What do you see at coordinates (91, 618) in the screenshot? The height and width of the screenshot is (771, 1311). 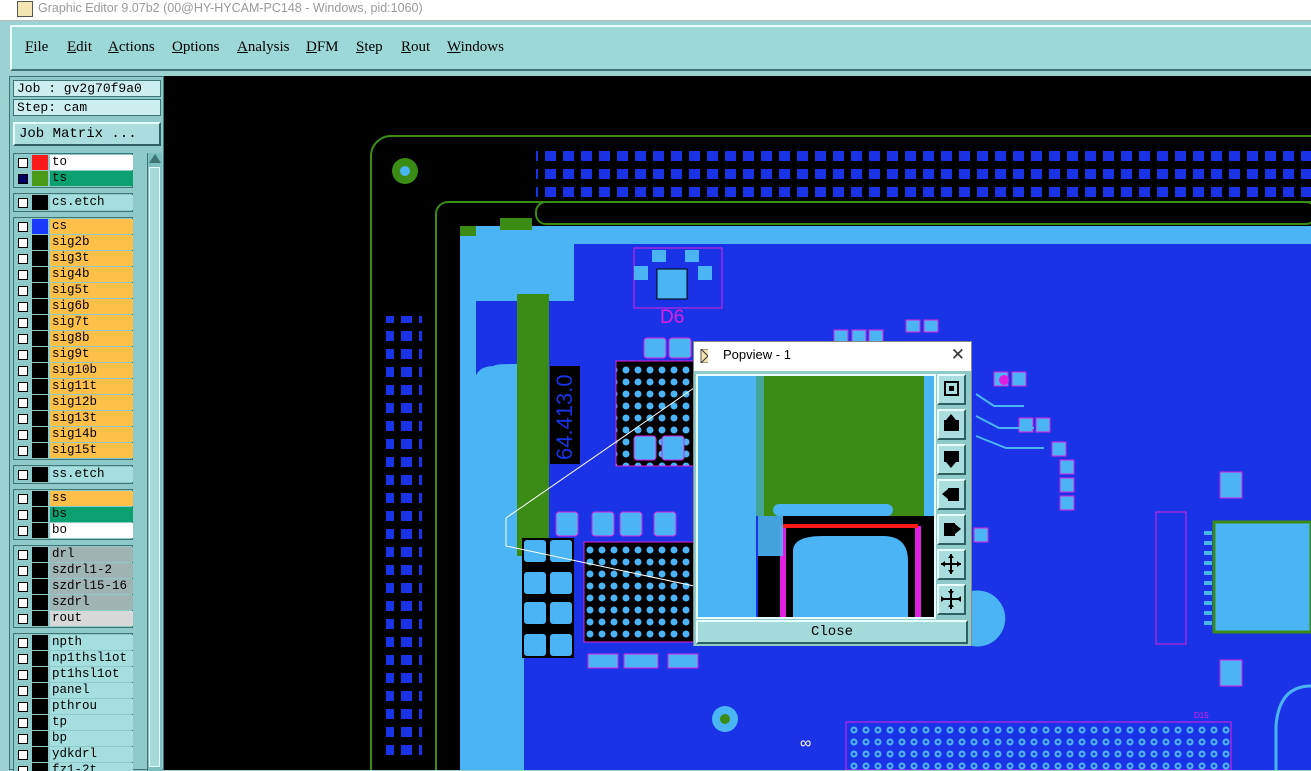 I see `layer-name: rout` at bounding box center [91, 618].